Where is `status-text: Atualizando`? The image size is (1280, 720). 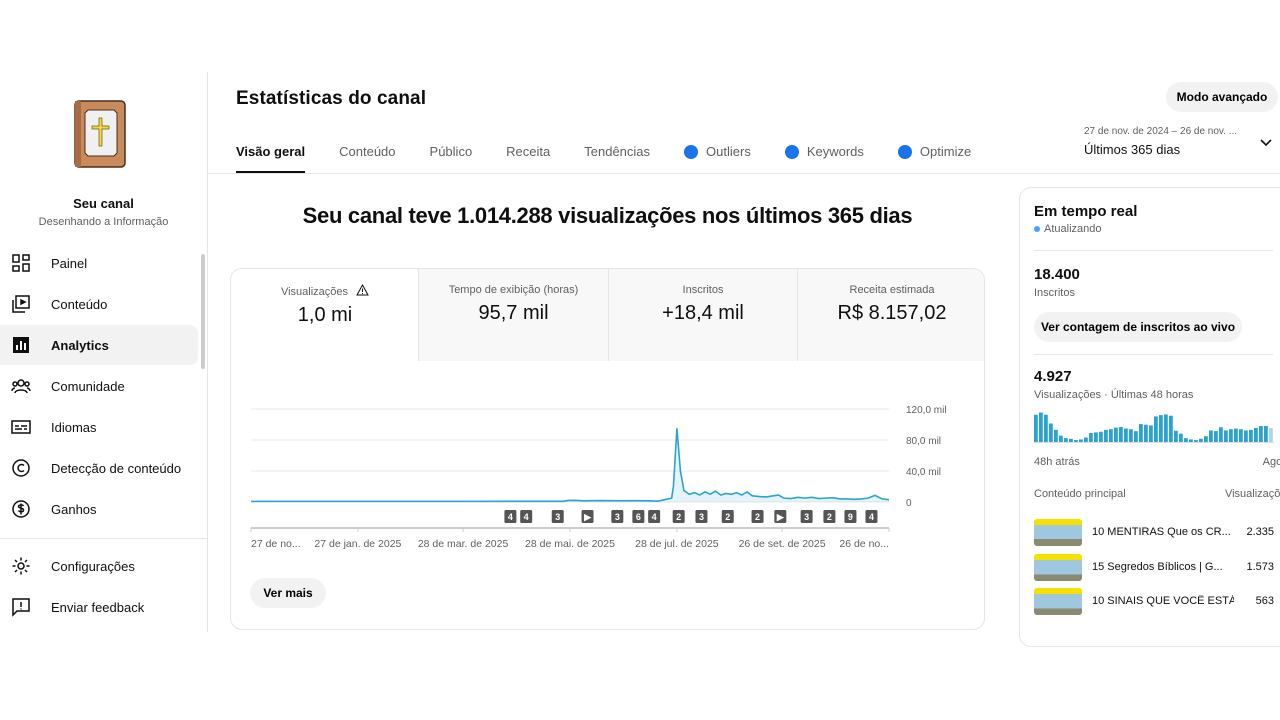 status-text: Atualizando is located at coordinates (1073, 229).